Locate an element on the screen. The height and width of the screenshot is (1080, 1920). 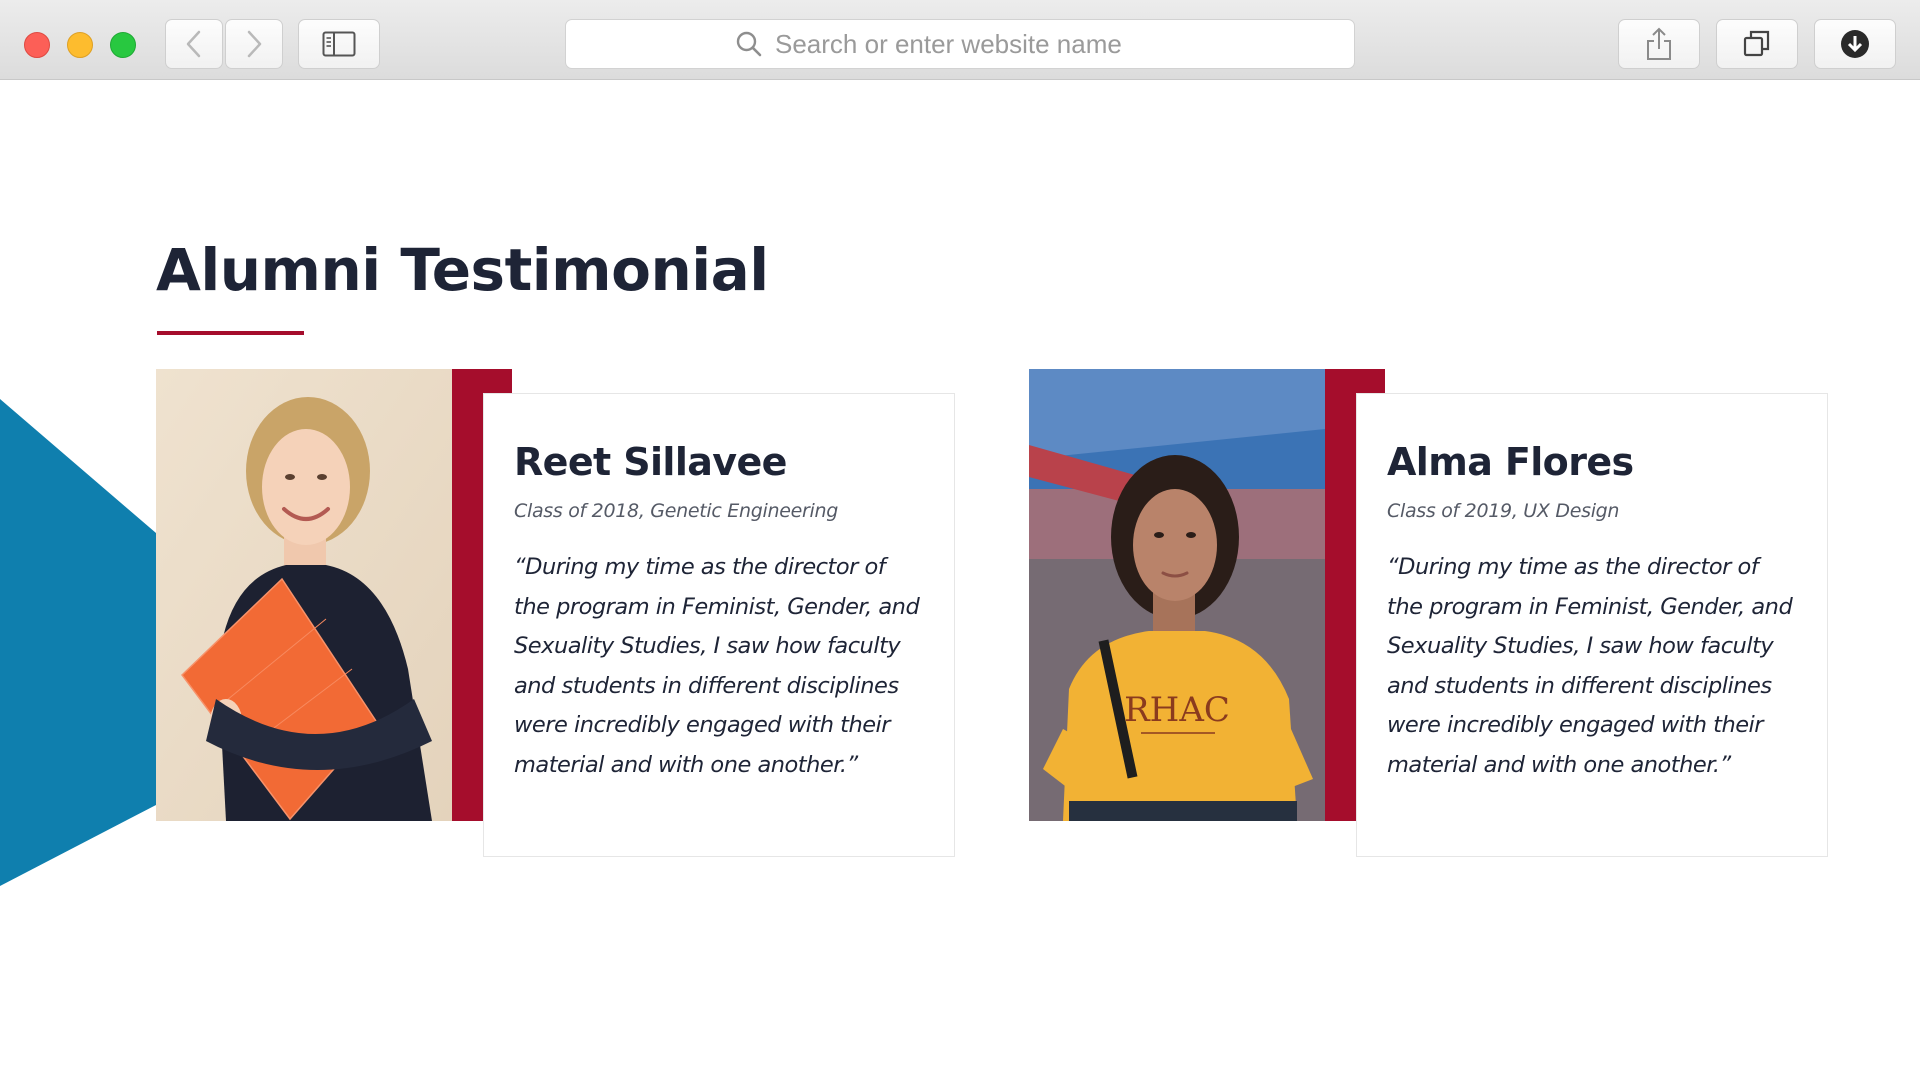
show-tabs-button is located at coordinates (1757, 44).